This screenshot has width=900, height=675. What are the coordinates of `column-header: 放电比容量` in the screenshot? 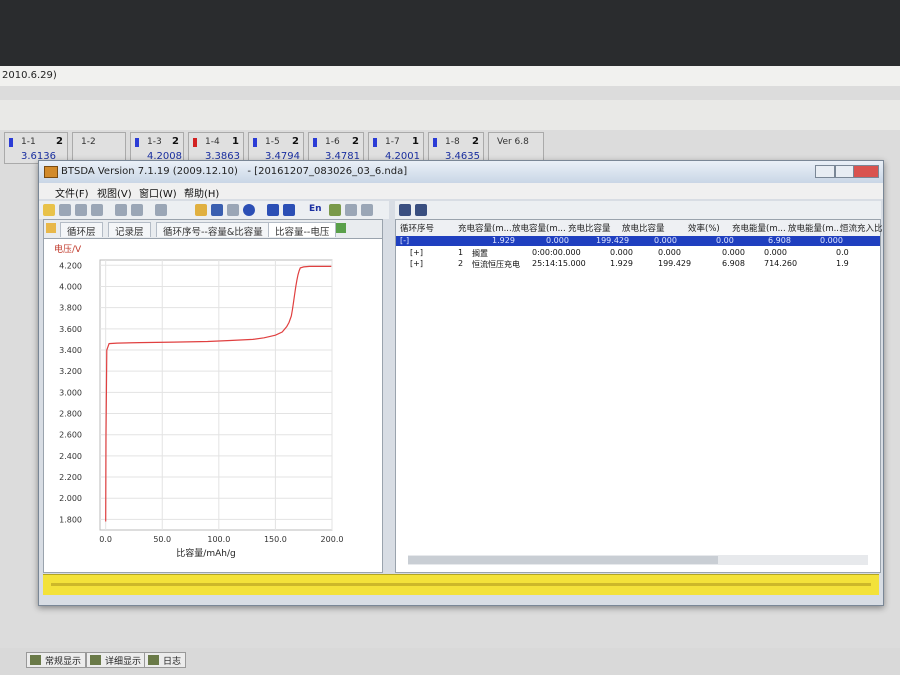 It's located at (643, 228).